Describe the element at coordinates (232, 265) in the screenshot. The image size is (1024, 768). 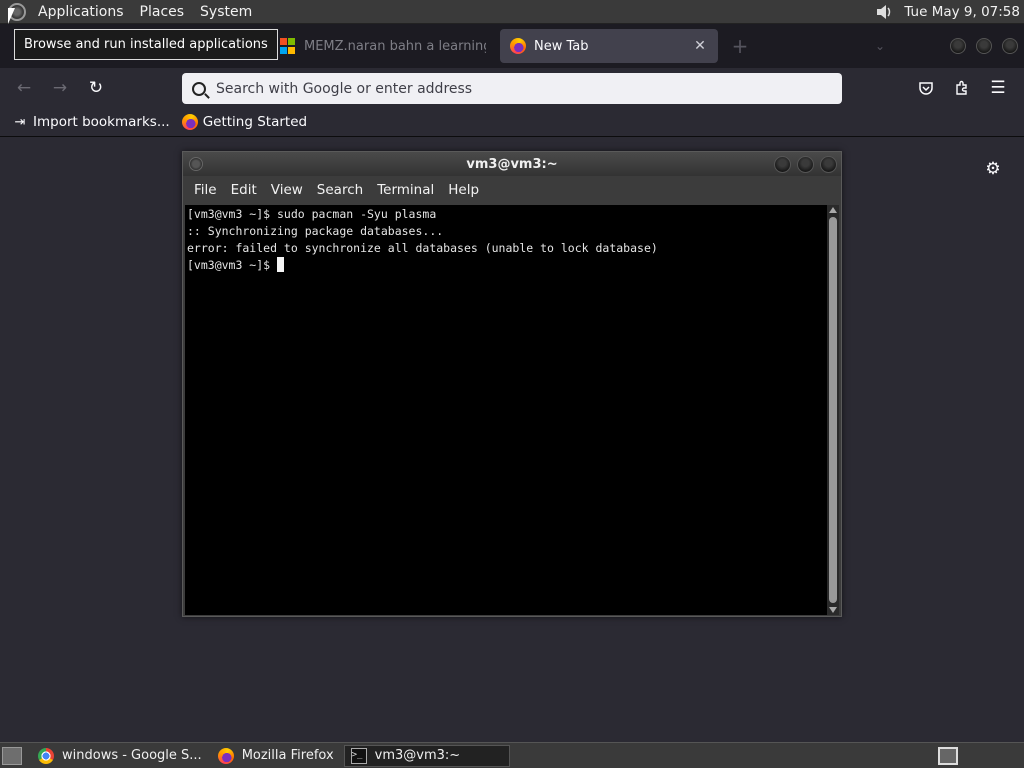
I see `terminal-prompt: [vm3@vm3 ~]$` at that location.